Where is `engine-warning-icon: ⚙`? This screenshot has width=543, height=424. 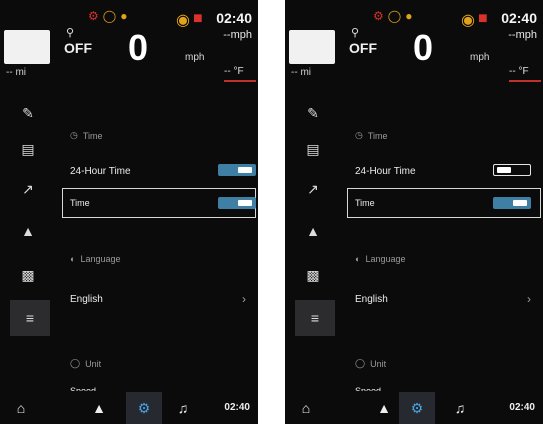
engine-warning-icon: ⚙ is located at coordinates (93, 16).